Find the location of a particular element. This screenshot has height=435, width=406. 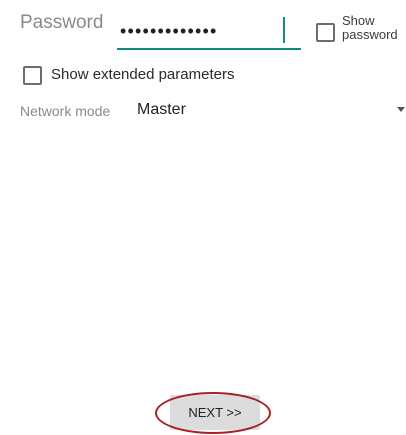

password-field: ••••••••••••• is located at coordinates (209, 31).